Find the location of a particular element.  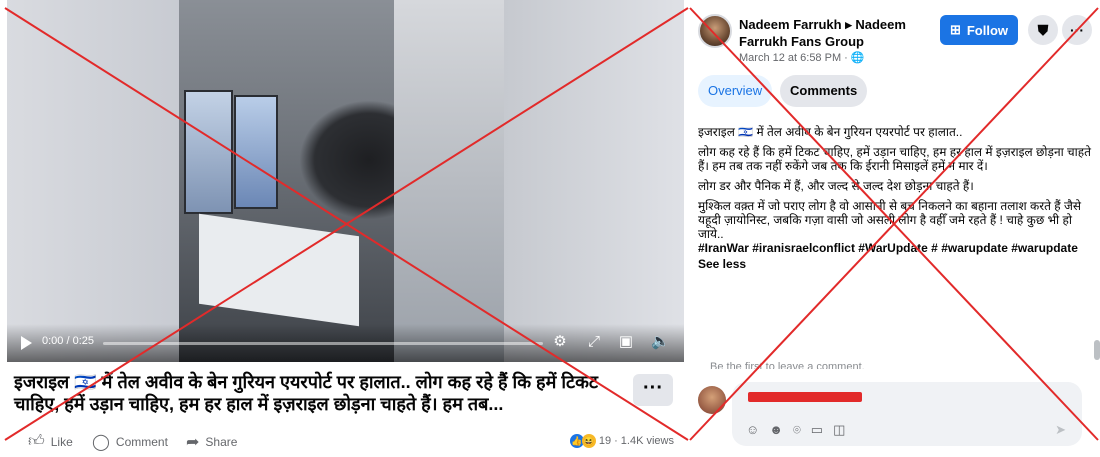

sticker-icon: ◫ is located at coordinates (839, 430).